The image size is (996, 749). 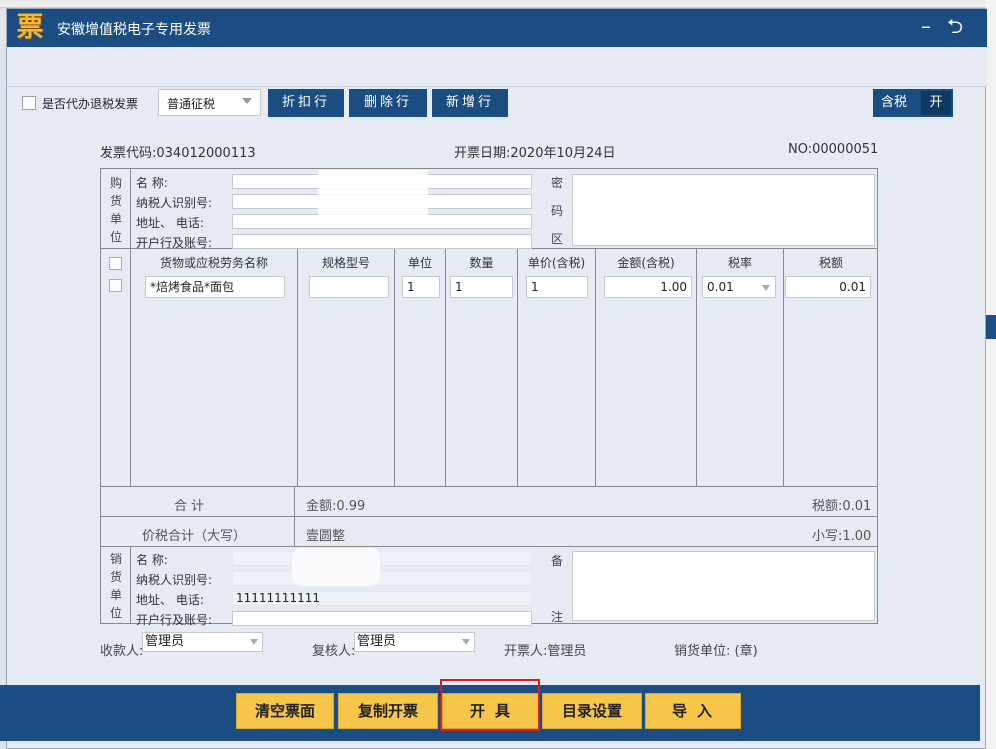 I want to click on item-price-input: 1, so click(x=557, y=287).